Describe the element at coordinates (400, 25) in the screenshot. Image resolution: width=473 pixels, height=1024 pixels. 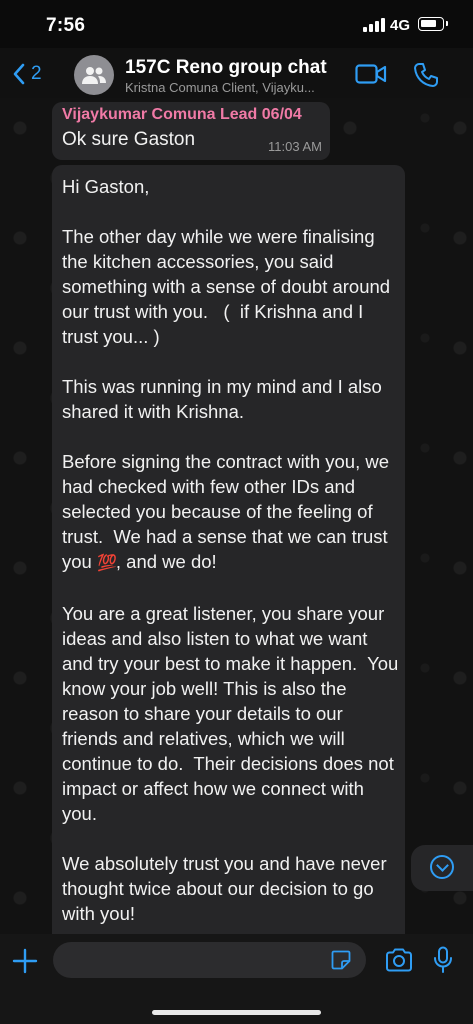
I see `network-type: 4G` at that location.